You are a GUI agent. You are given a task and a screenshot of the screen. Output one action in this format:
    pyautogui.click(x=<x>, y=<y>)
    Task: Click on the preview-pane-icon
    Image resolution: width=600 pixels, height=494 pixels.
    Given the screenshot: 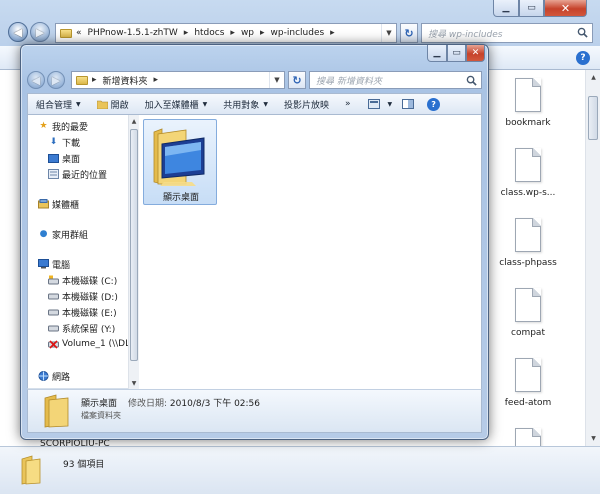 What is the action you would take?
    pyautogui.click(x=408, y=104)
    